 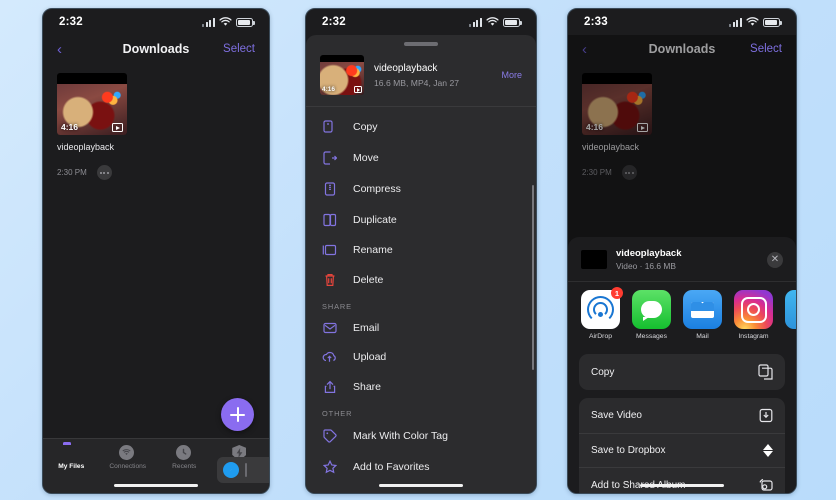 What do you see at coordinates (329, 188) in the screenshot?
I see `compress-icon` at bounding box center [329, 188].